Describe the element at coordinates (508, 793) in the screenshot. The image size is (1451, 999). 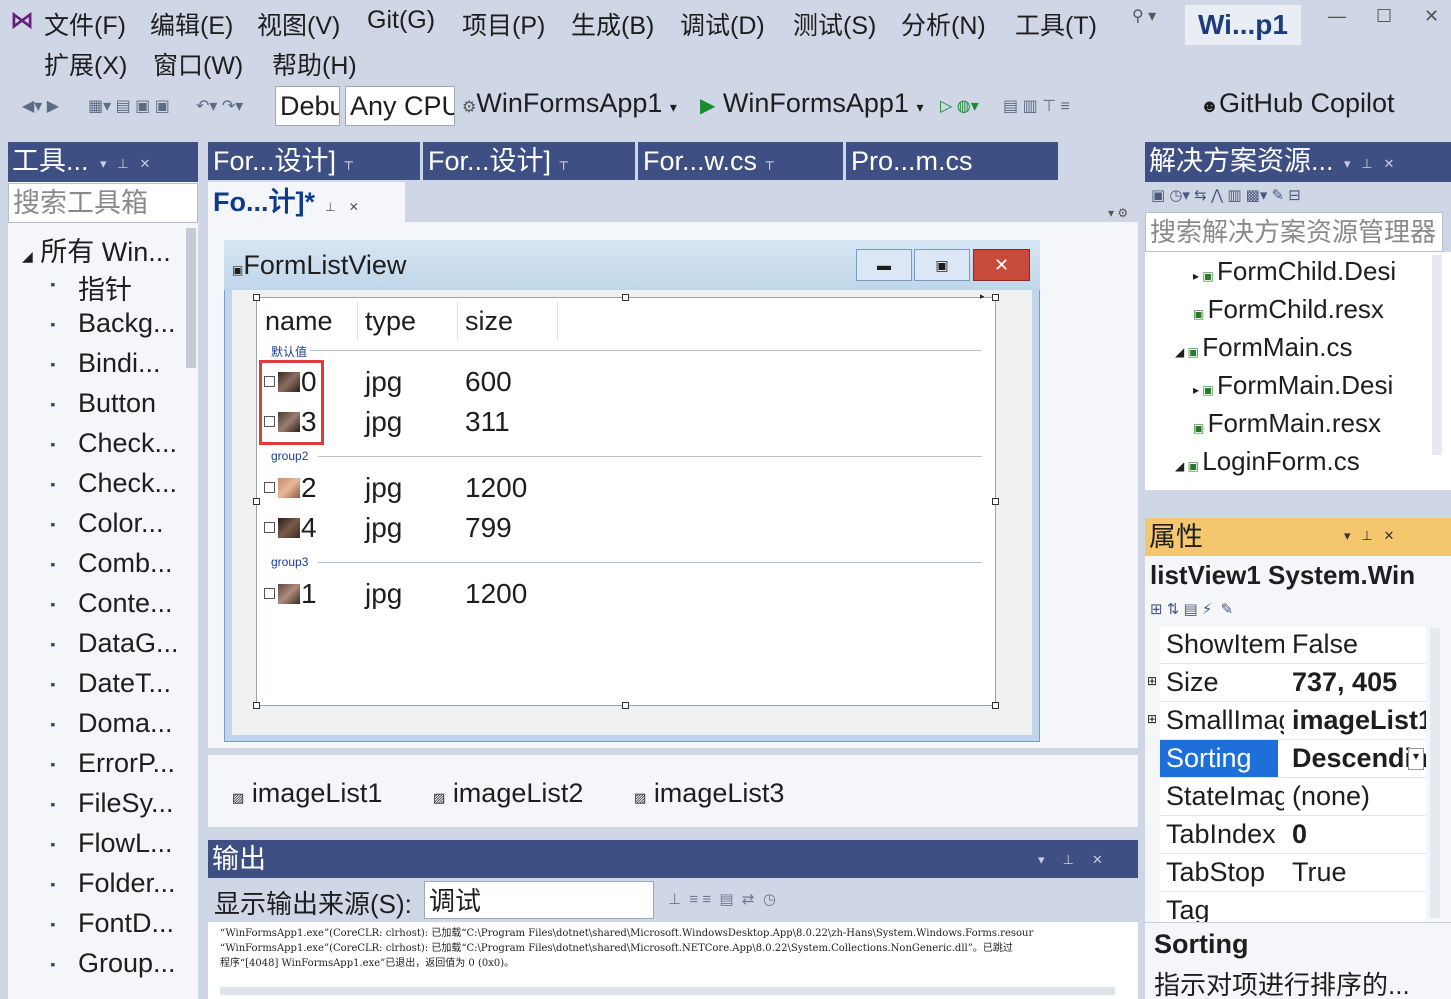
I see `tray-imagelist2: ▨ imageList2` at that location.